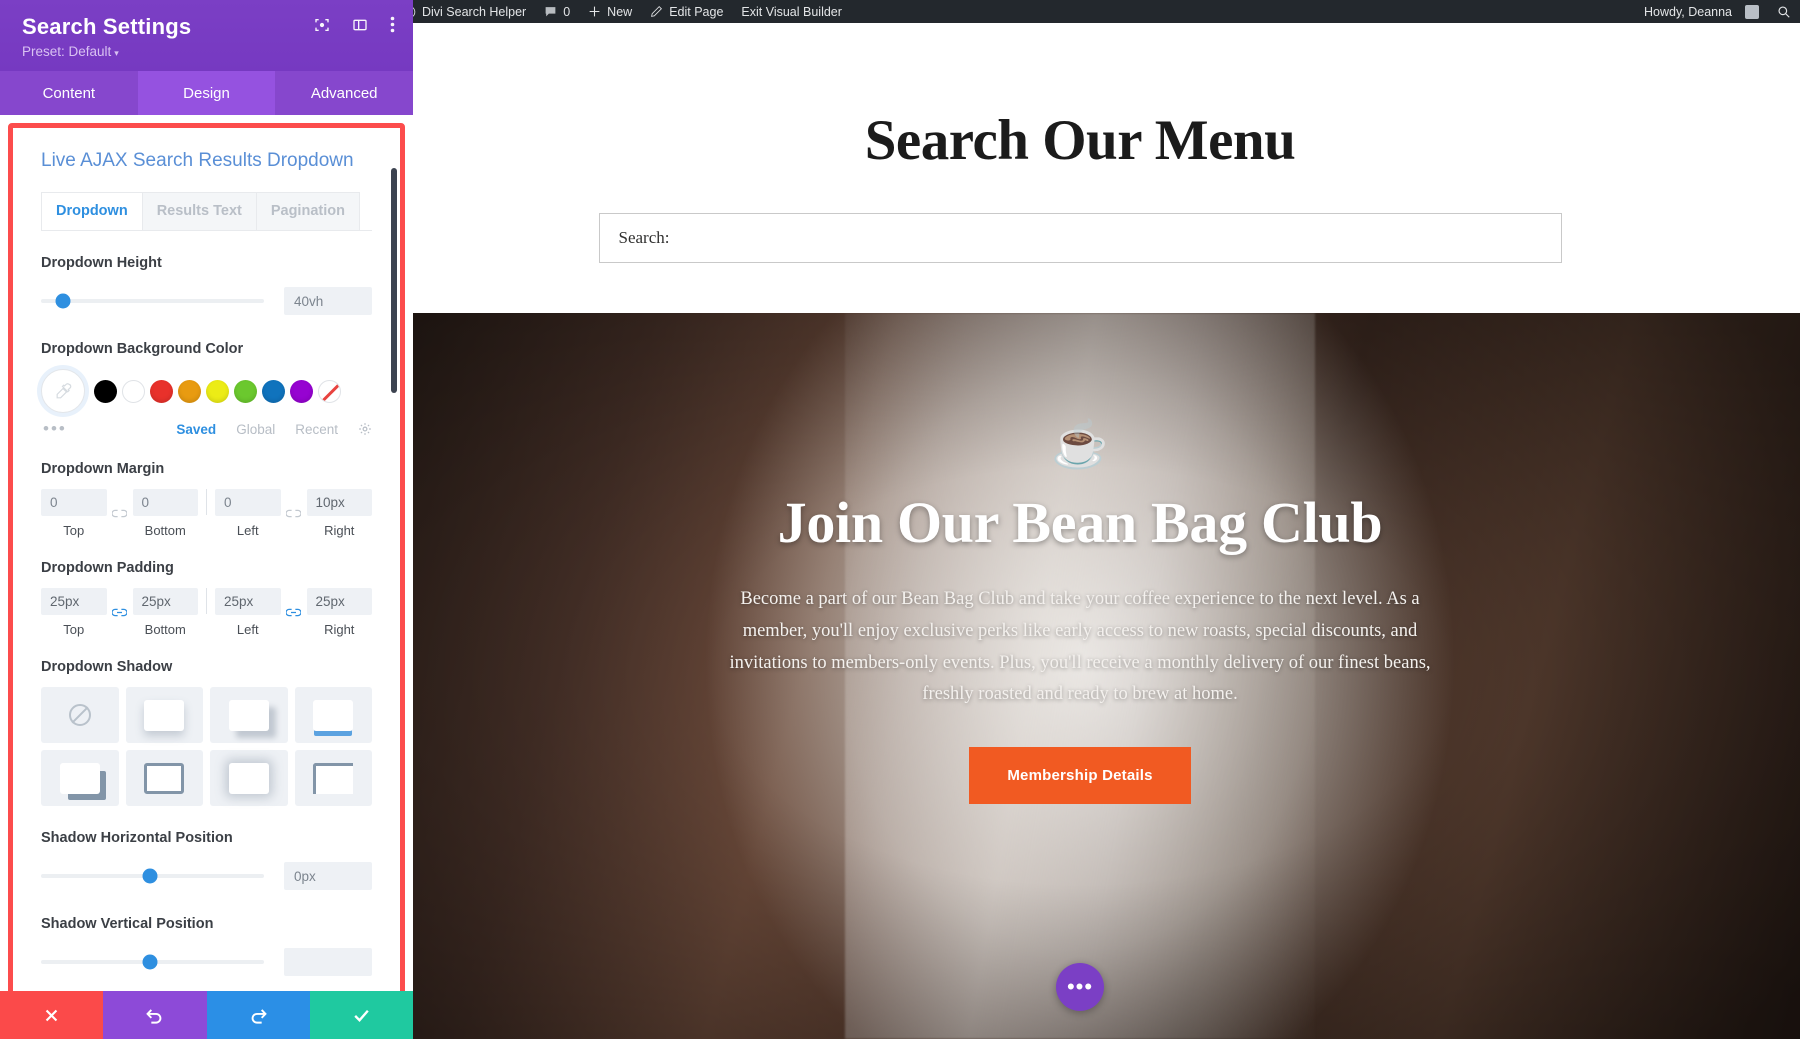  What do you see at coordinates (307, 211) in the screenshot?
I see `subtab-pagination: Pagination` at bounding box center [307, 211].